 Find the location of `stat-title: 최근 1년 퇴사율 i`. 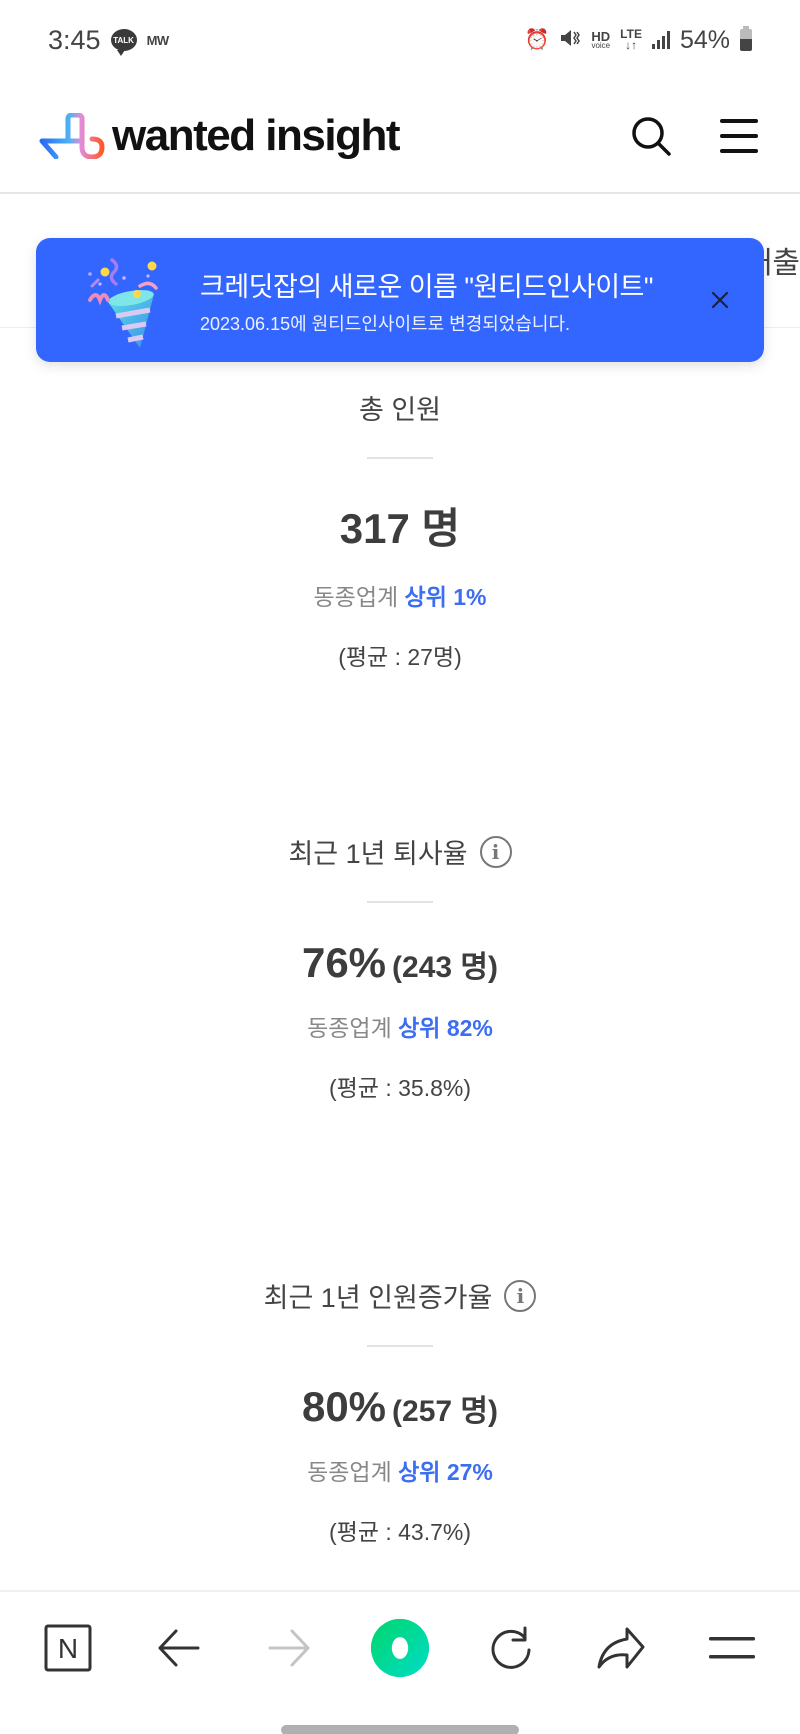

stat-title: 최근 1년 퇴사율 i is located at coordinates (400, 851).